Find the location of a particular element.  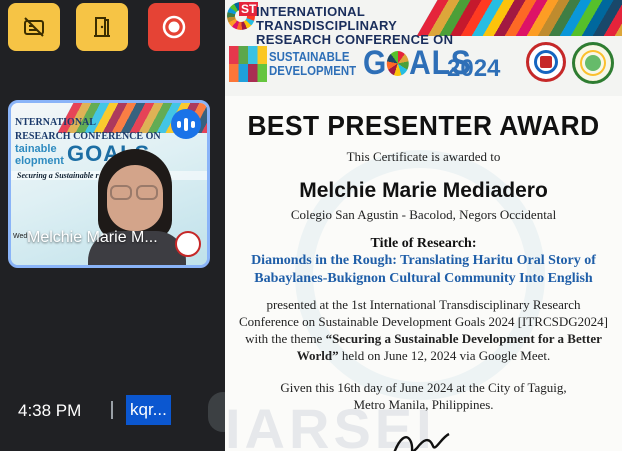

tile-banner-line-3: tainable is located at coordinates (36, 149).